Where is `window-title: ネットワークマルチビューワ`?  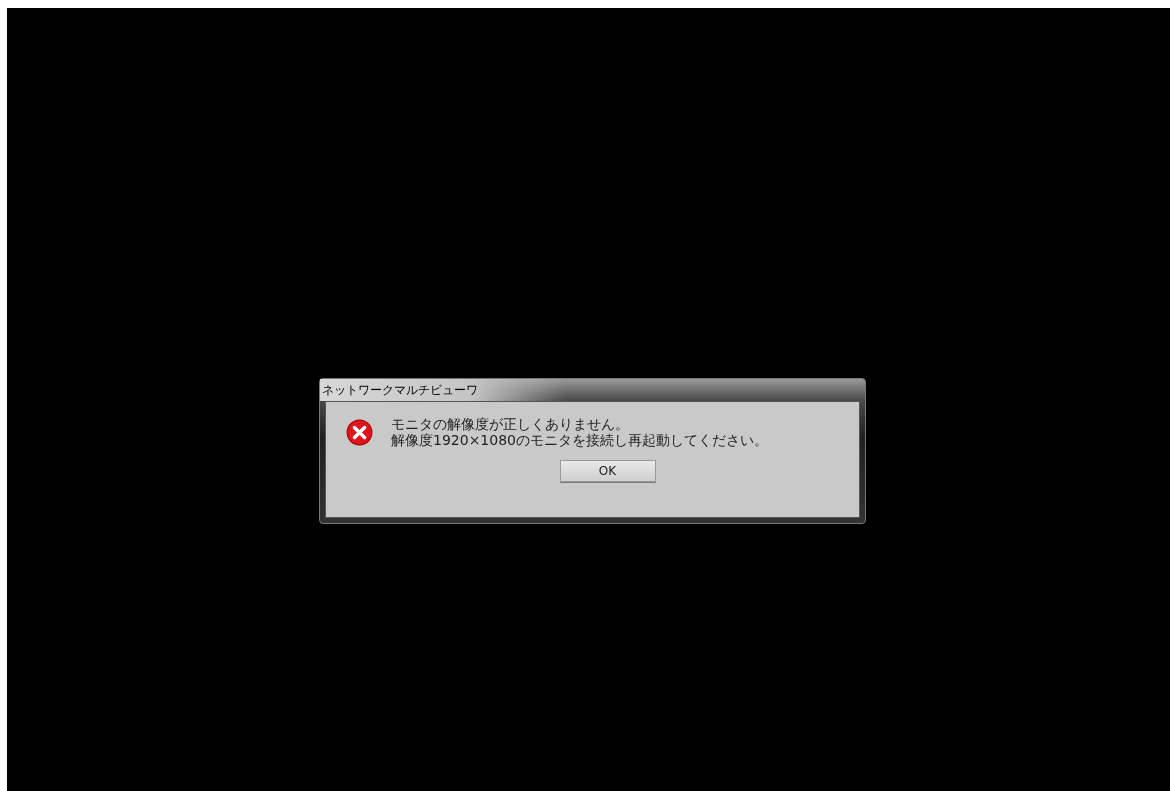 window-title: ネットワークマルチビューワ is located at coordinates (400, 390).